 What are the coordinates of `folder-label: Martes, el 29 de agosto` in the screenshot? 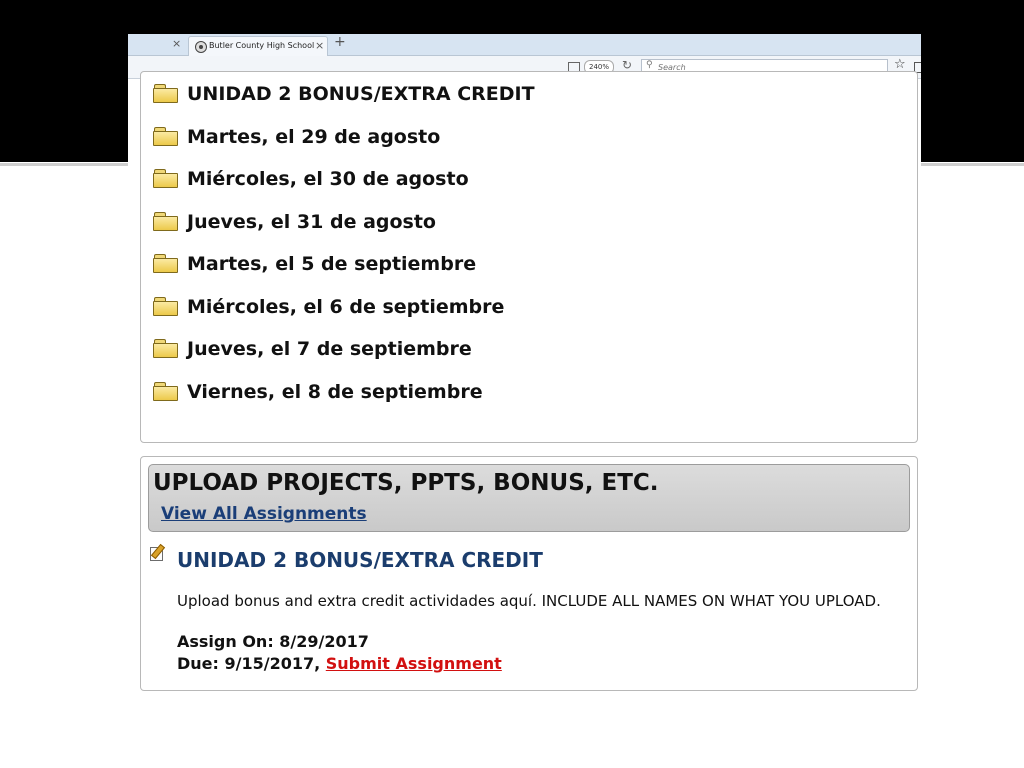 It's located at (313, 137).